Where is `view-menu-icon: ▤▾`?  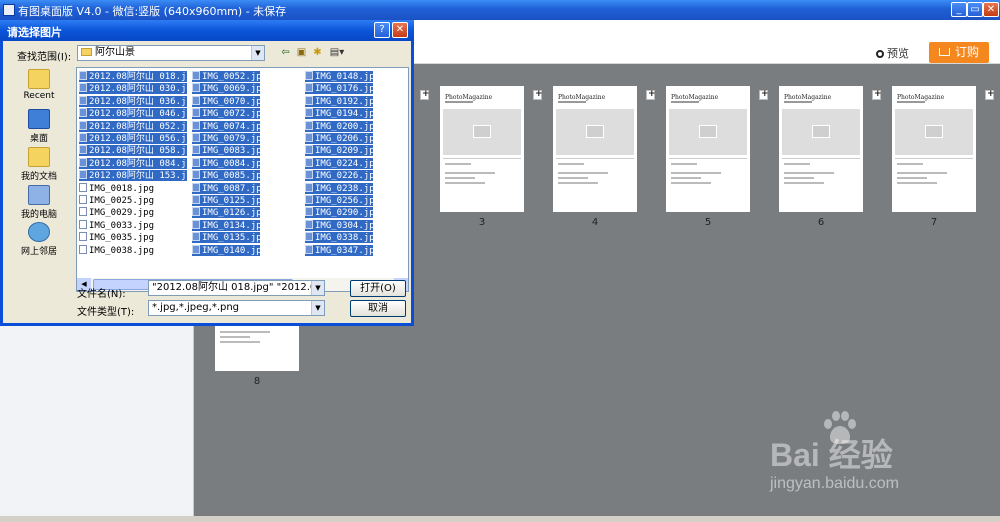 view-menu-icon: ▤▾ is located at coordinates (337, 52).